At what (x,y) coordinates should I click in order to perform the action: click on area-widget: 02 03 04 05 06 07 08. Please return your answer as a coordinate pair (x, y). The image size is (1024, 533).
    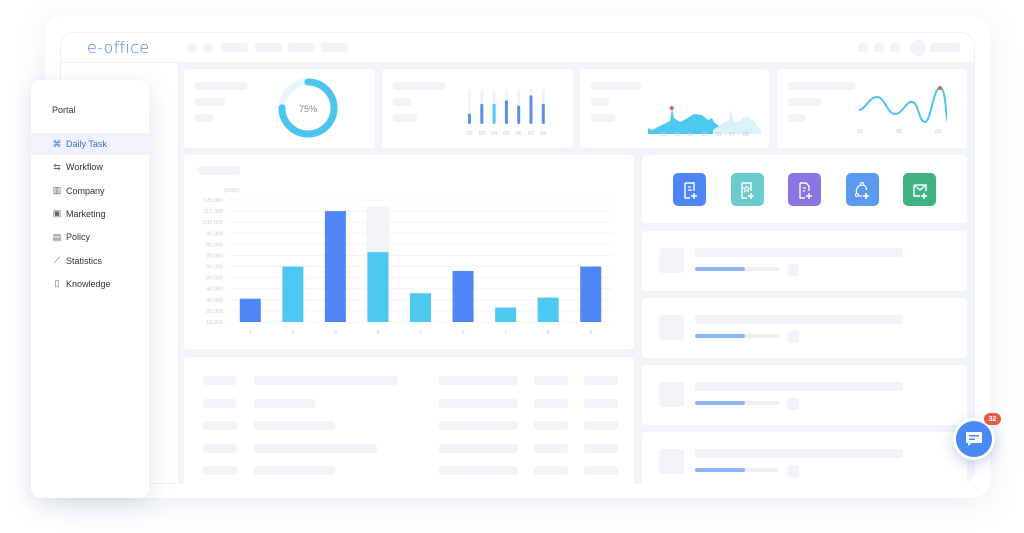
    Looking at the image, I should click on (674, 108).